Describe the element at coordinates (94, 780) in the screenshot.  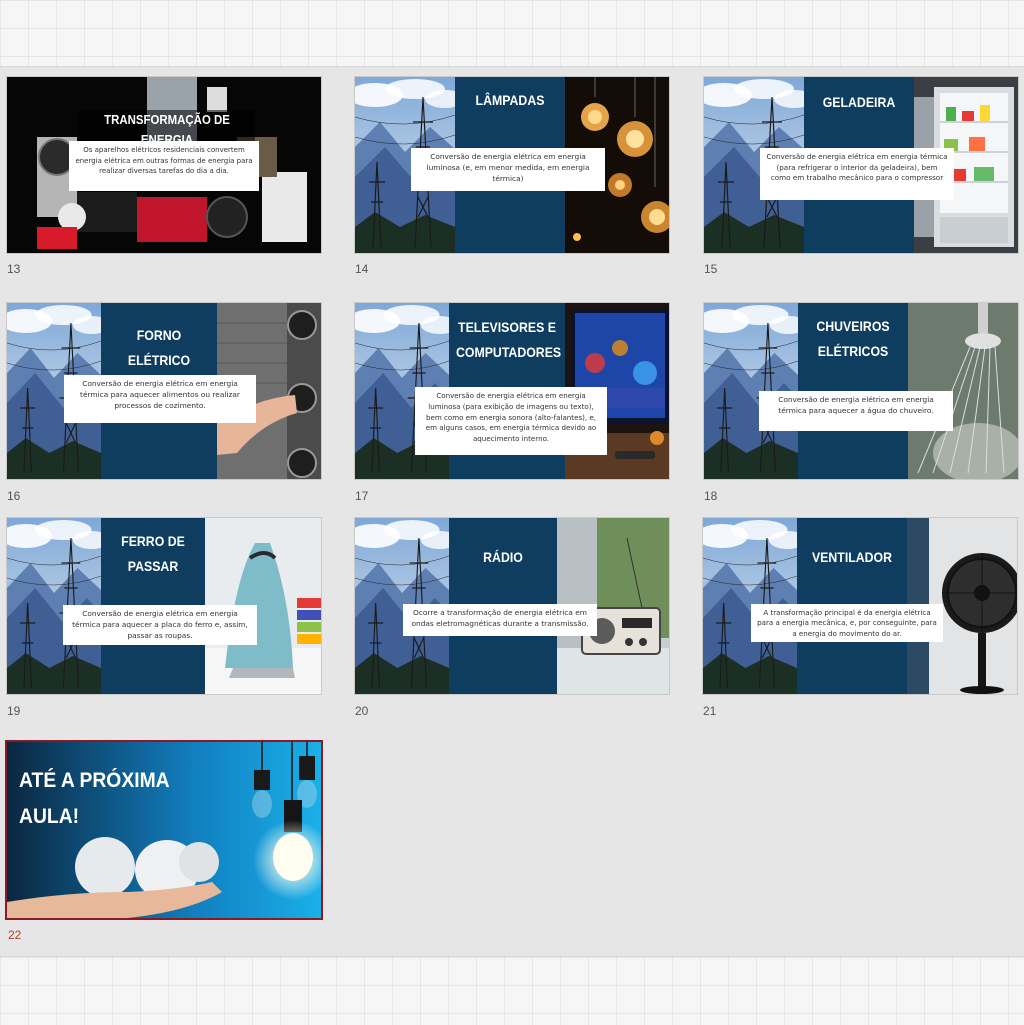
I see `slide-22-title-line-1: ATÉ A PRÓXIMA` at that location.